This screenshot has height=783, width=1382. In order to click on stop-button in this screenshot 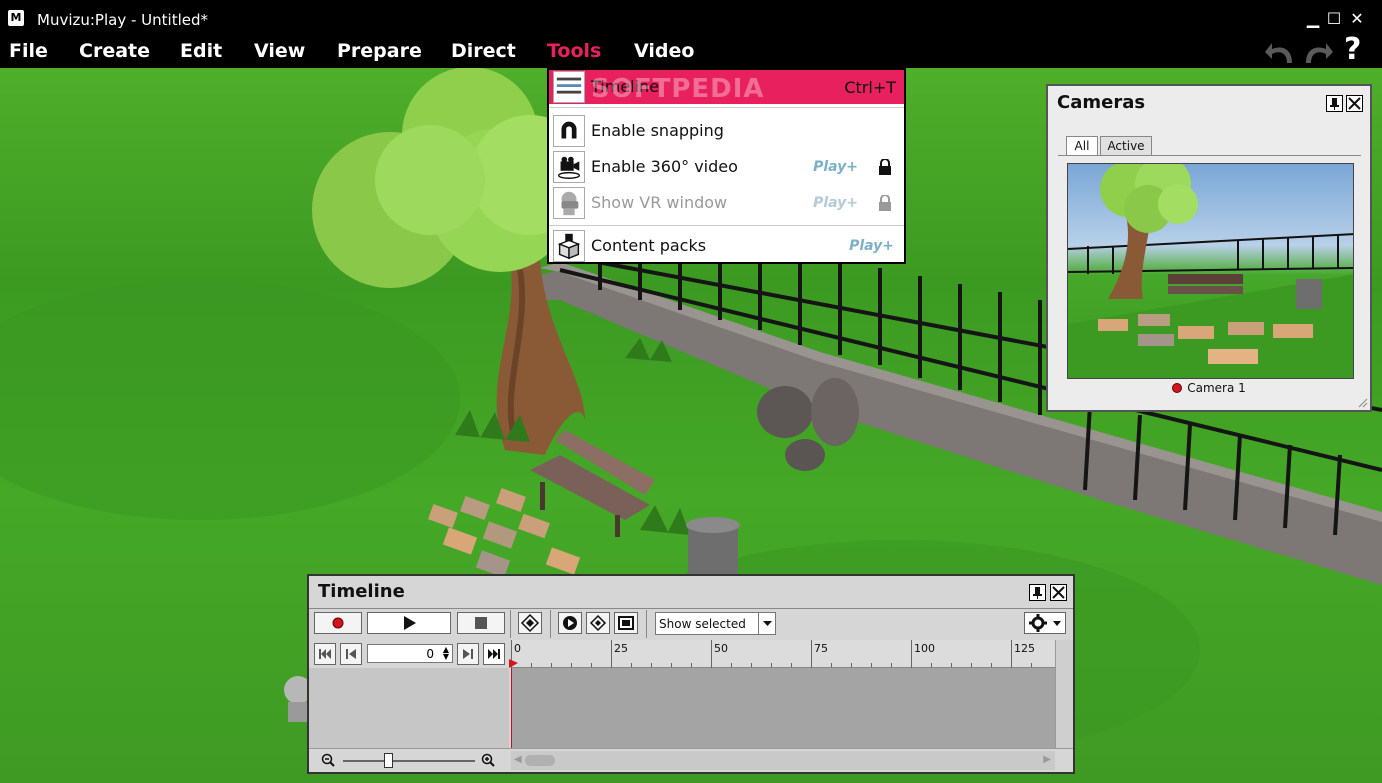, I will do `click(481, 623)`.